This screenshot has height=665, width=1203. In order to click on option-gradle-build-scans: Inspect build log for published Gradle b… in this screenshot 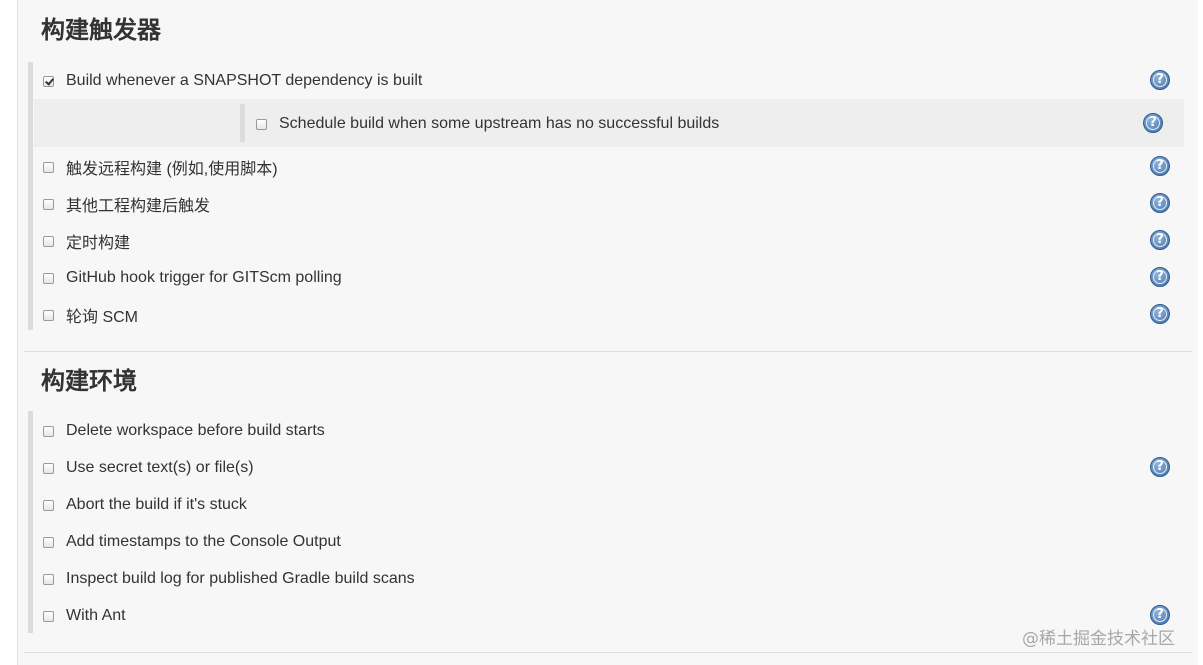, I will do `click(229, 579)`.